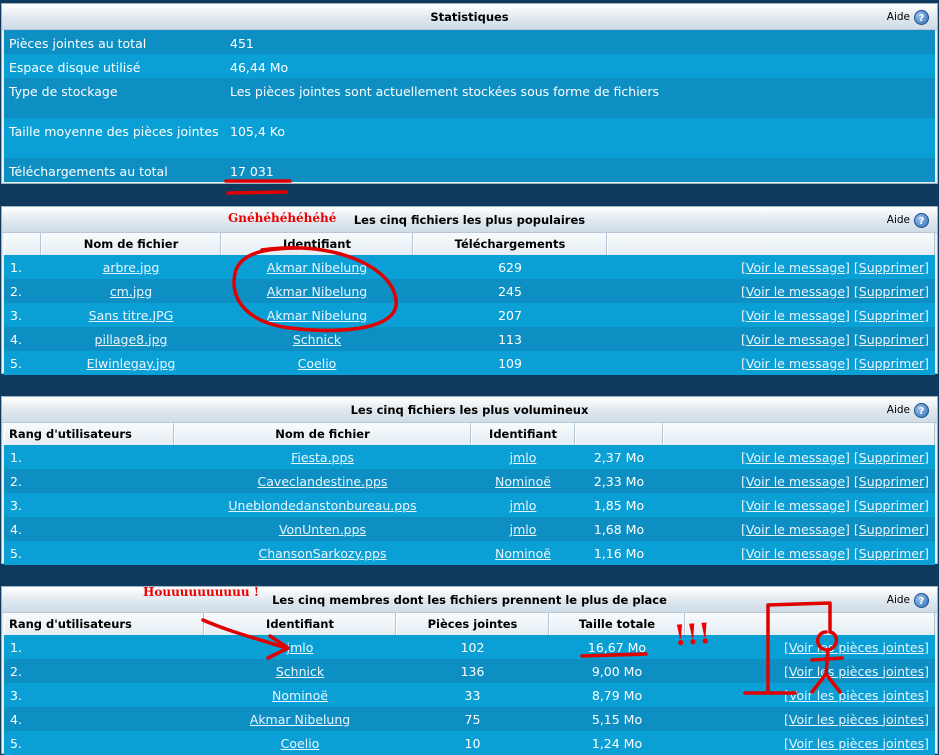 This screenshot has height=755, width=939. Describe the element at coordinates (131, 315) in the screenshot. I see `file-link: Sans titre.JPG` at that location.